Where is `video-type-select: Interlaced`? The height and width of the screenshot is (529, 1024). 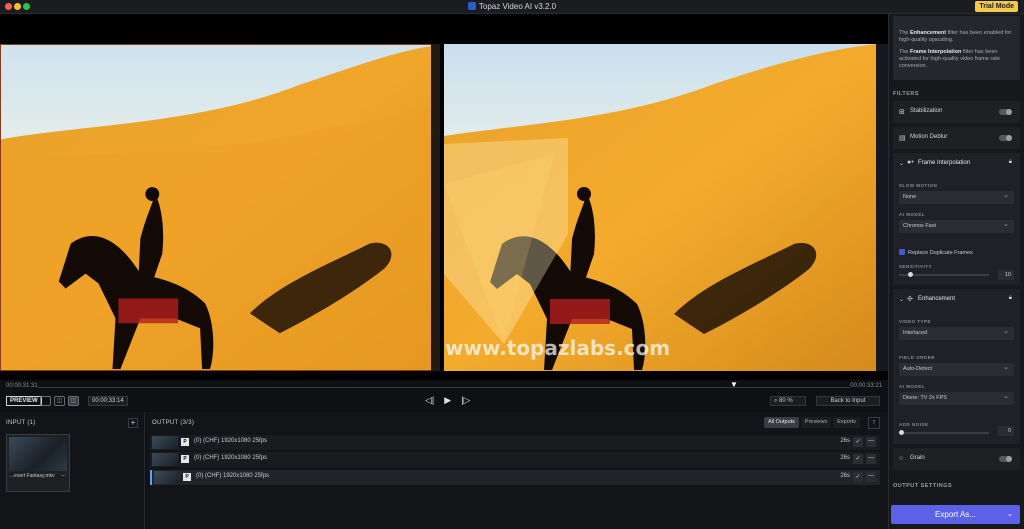 video-type-select: Interlaced is located at coordinates (956, 332).